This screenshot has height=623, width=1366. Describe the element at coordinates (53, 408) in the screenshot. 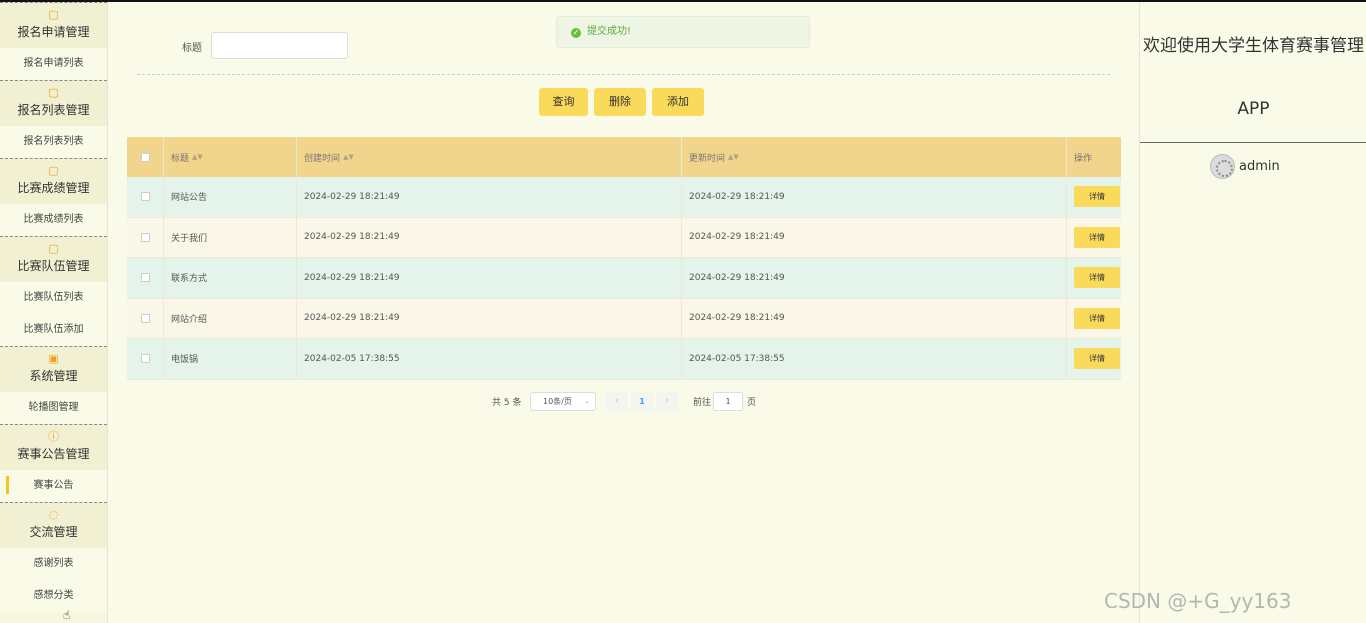

I see `sidebar-item-carousel: 轮播图管理` at that location.